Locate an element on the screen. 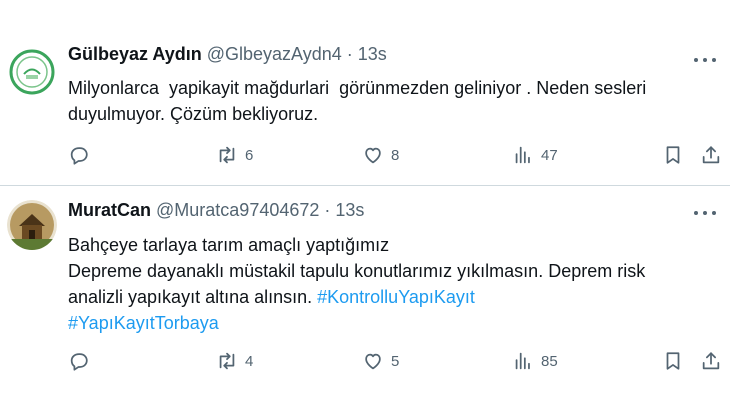 The width and height of the screenshot is (730, 420). repost-button: 6 is located at coordinates (234, 155).